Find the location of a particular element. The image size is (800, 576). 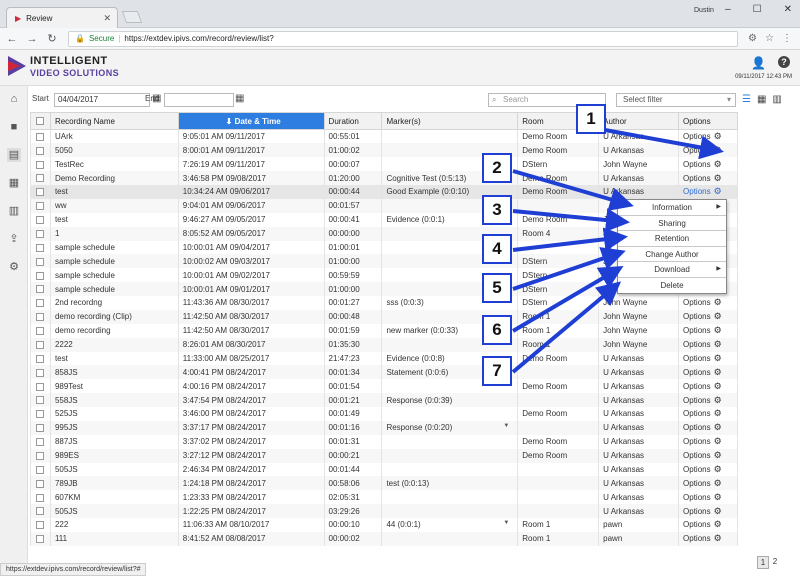

callout-3: 3 is located at coordinates (497, 210).